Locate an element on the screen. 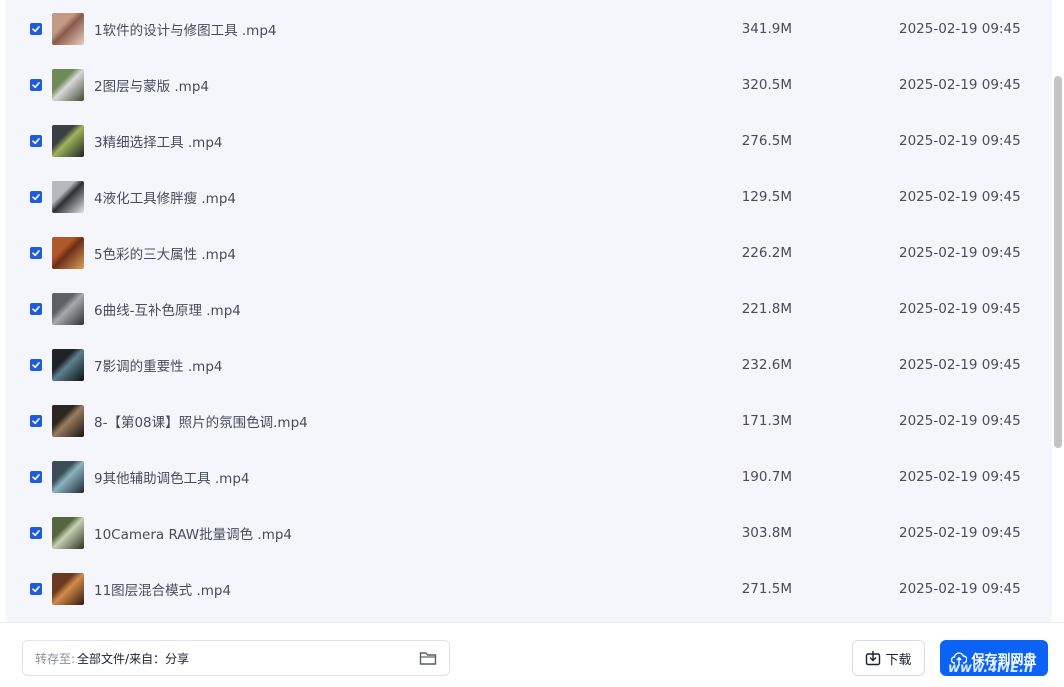 Image resolution: width=1064 pixels, height=687 pixels. file-name: 5色彩的三大属性 .mp4 is located at coordinates (165, 253).